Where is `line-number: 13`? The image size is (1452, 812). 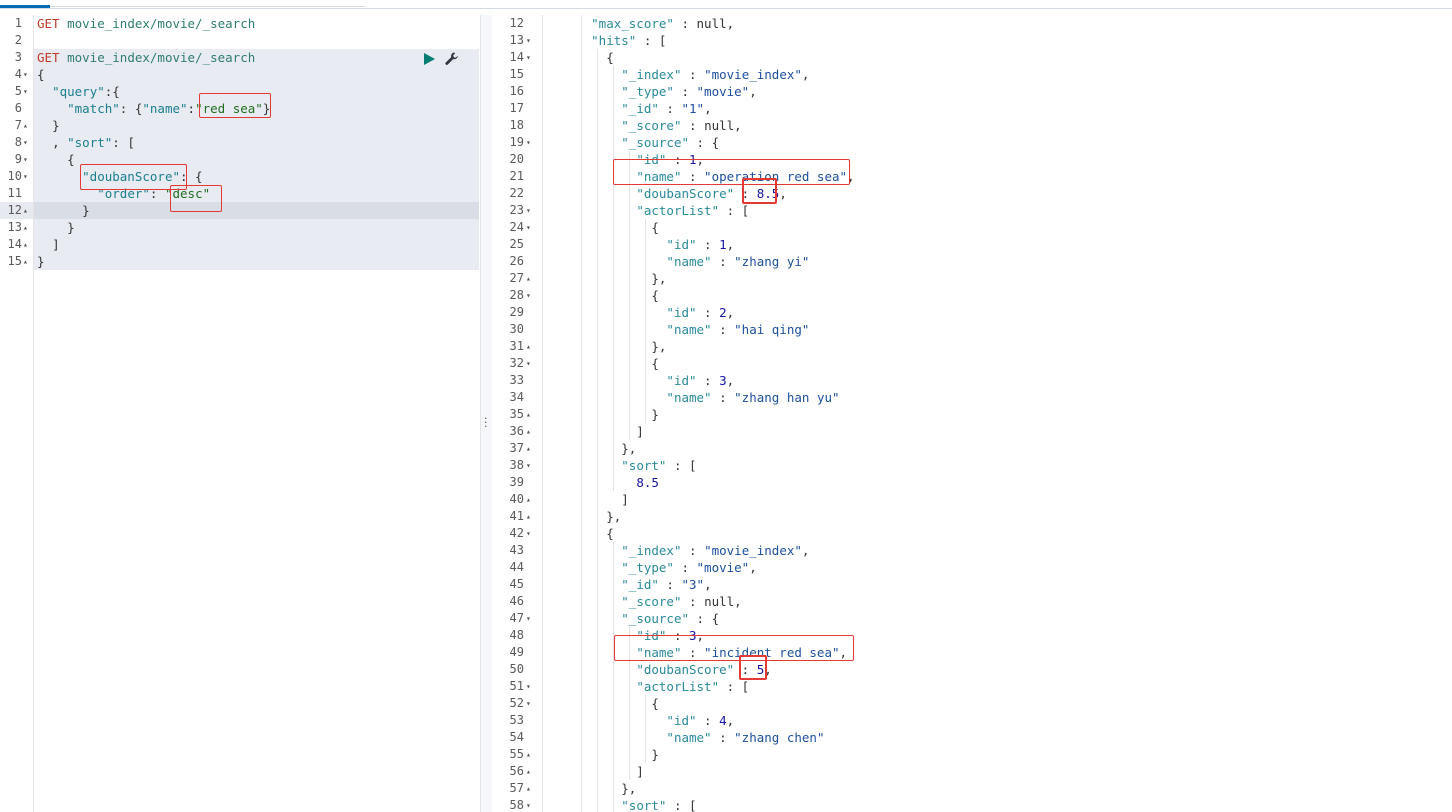 line-number: 13 is located at coordinates (14, 227).